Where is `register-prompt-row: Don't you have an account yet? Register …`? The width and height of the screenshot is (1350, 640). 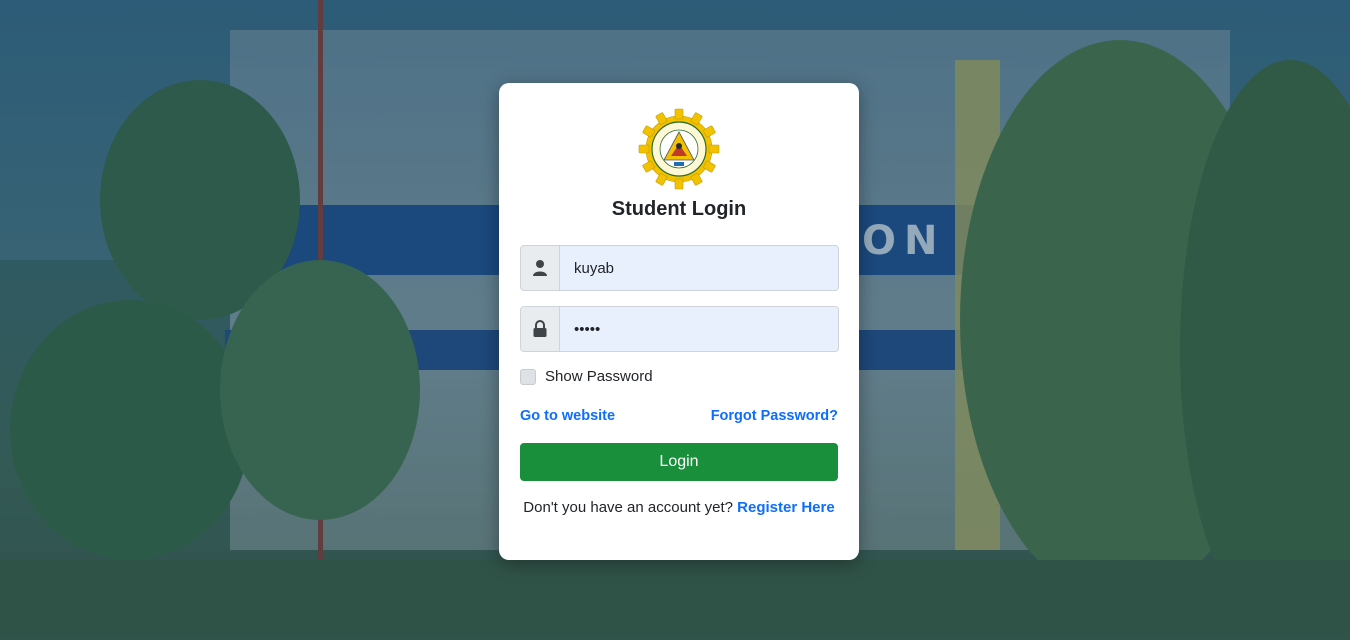 register-prompt-row: Don't you have an account yet? Register … is located at coordinates (679, 507).